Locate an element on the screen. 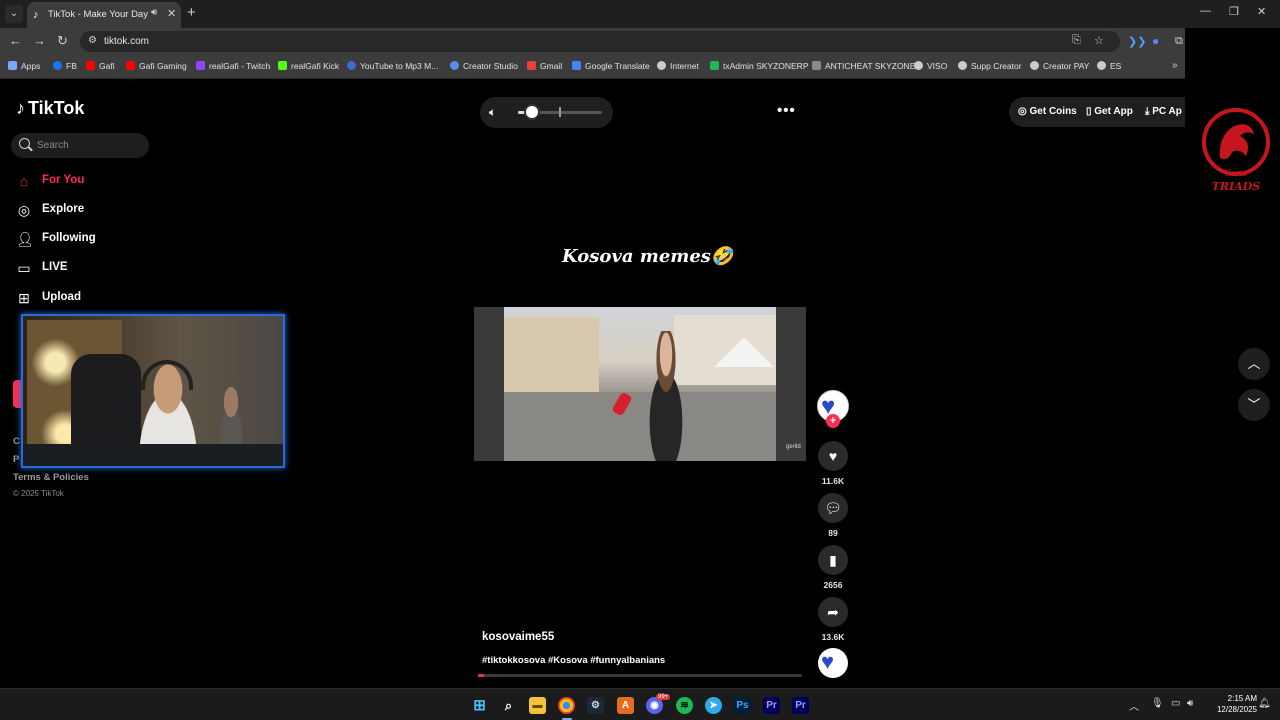  volume-icon: 🔈︎ is located at coordinates (492, 112).